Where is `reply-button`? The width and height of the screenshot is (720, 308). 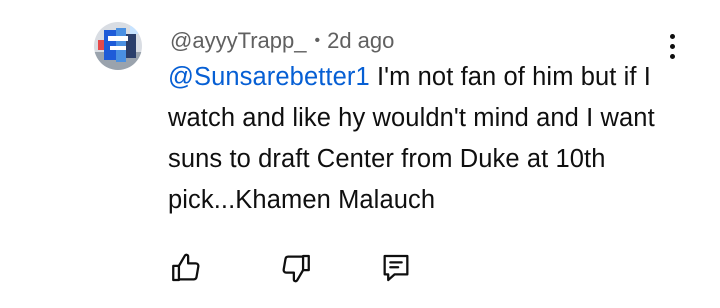
reply-button is located at coordinates (396, 268).